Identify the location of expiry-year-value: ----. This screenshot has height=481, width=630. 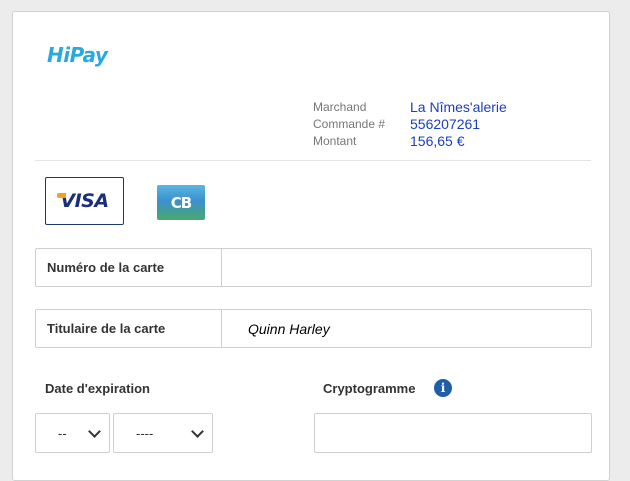
(145, 433).